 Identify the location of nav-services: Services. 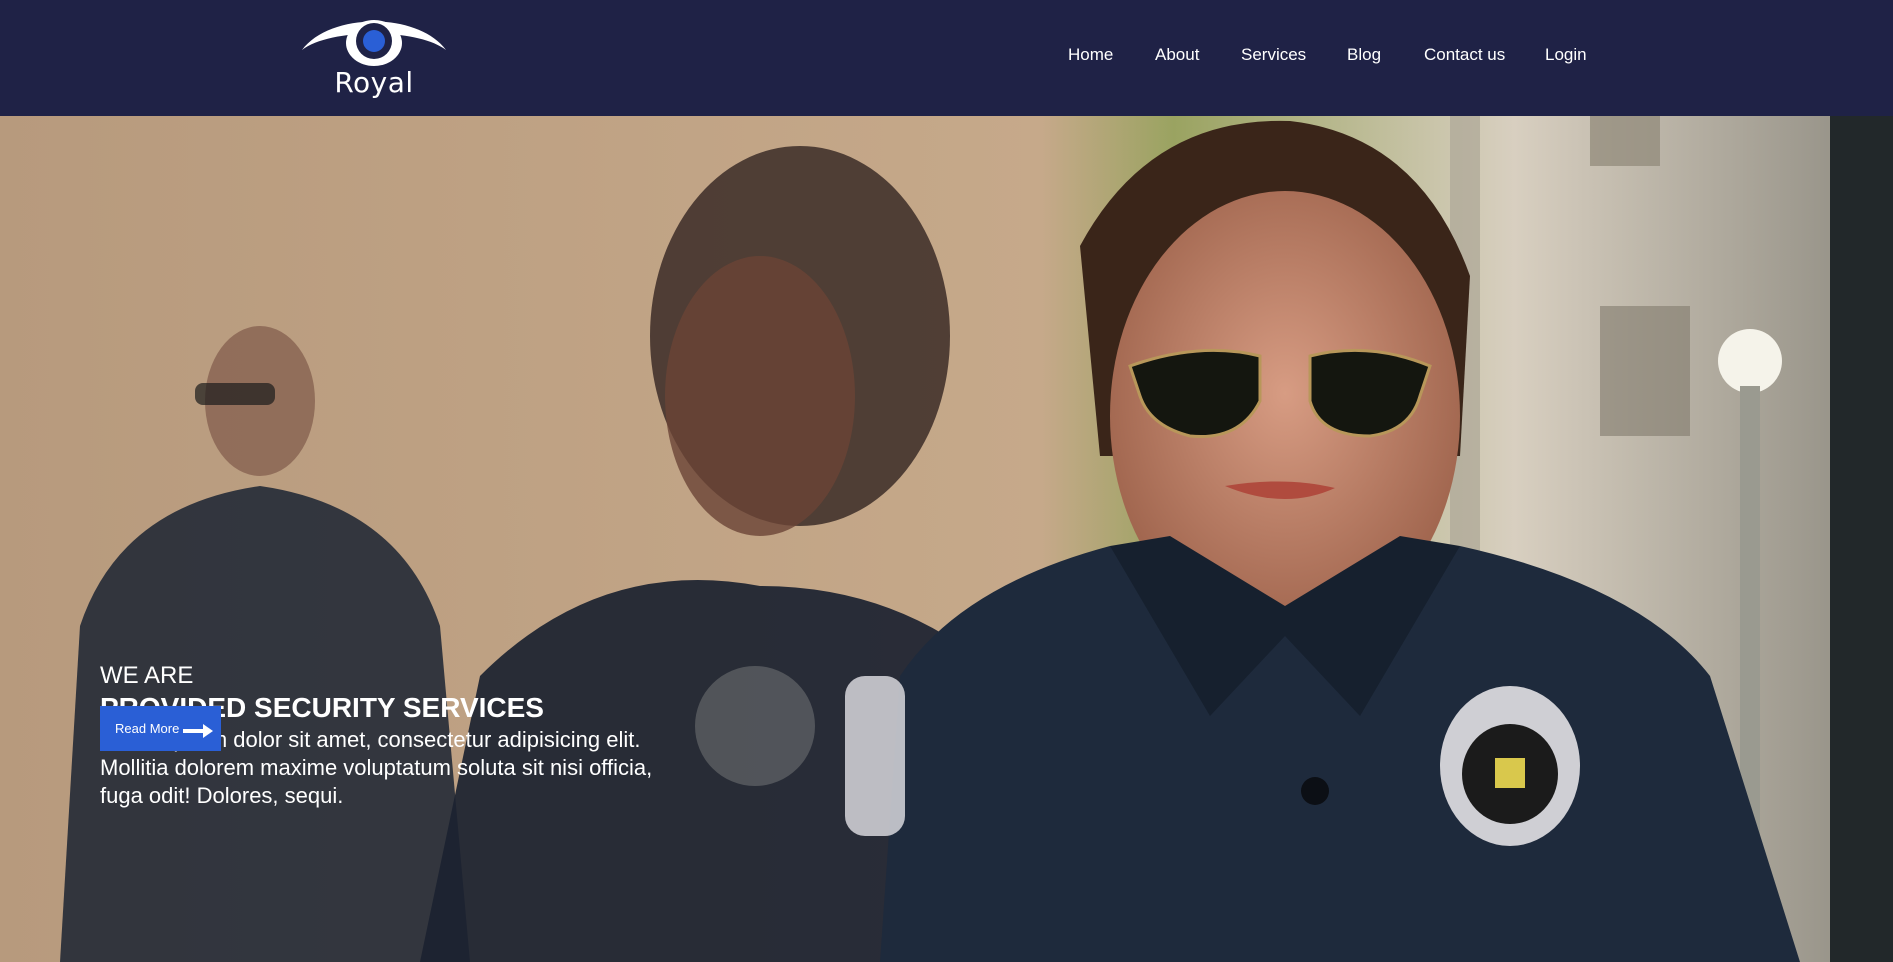
(1273, 55).